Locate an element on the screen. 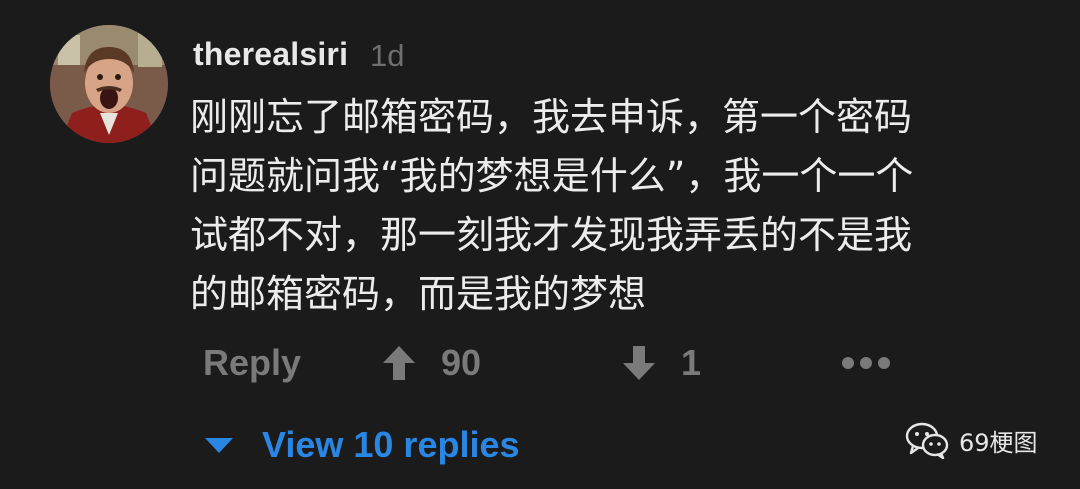 The width and height of the screenshot is (1080, 489). view-replies-label: View 10 replies is located at coordinates (391, 444).